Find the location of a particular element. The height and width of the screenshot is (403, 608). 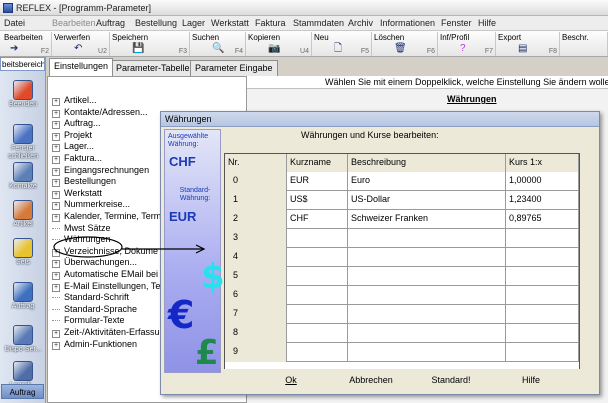

column-header-kurzname: Kurzname is located at coordinates (317, 163).